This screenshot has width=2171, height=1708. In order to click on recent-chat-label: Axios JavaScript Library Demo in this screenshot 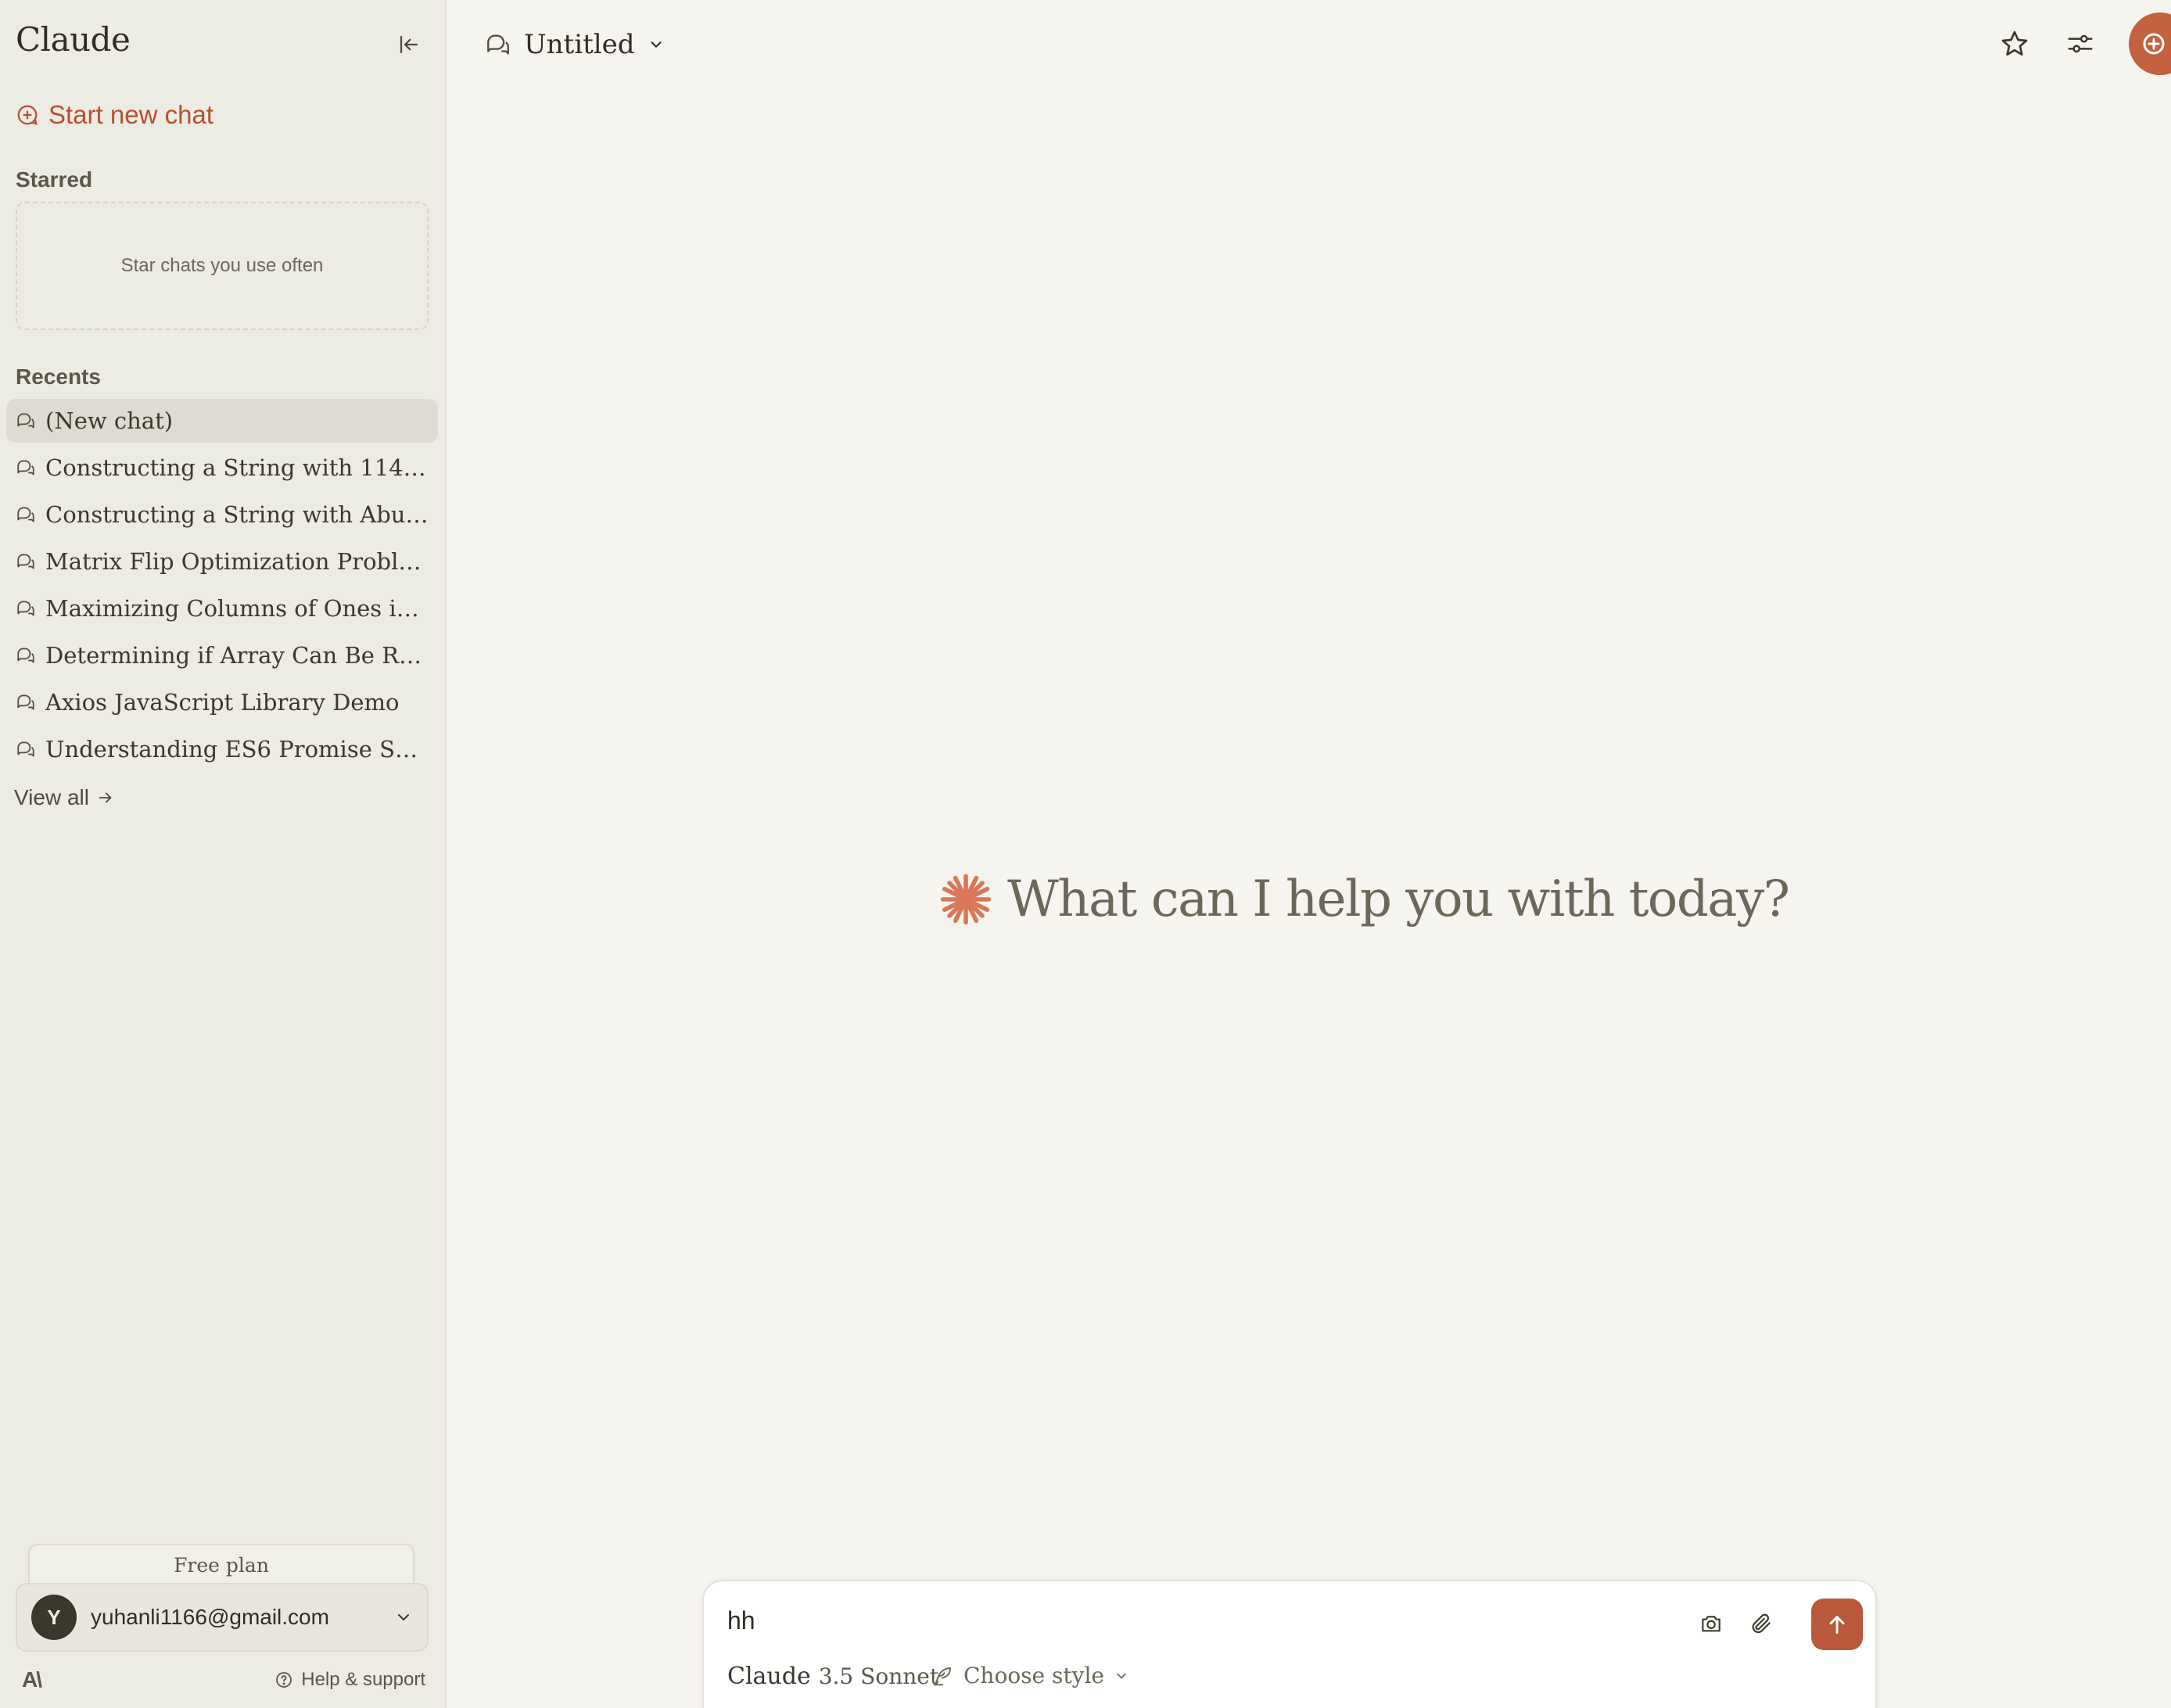, I will do `click(222, 703)`.